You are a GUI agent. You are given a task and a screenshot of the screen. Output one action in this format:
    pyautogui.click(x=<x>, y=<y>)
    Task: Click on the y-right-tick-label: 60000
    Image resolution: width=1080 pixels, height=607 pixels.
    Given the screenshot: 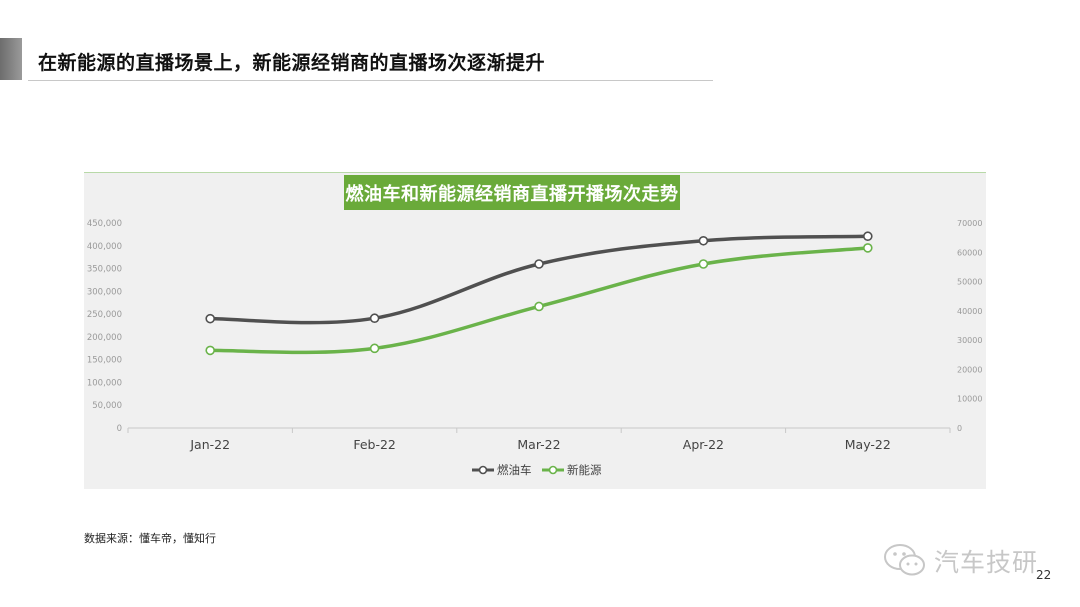 What is the action you would take?
    pyautogui.click(x=969, y=252)
    